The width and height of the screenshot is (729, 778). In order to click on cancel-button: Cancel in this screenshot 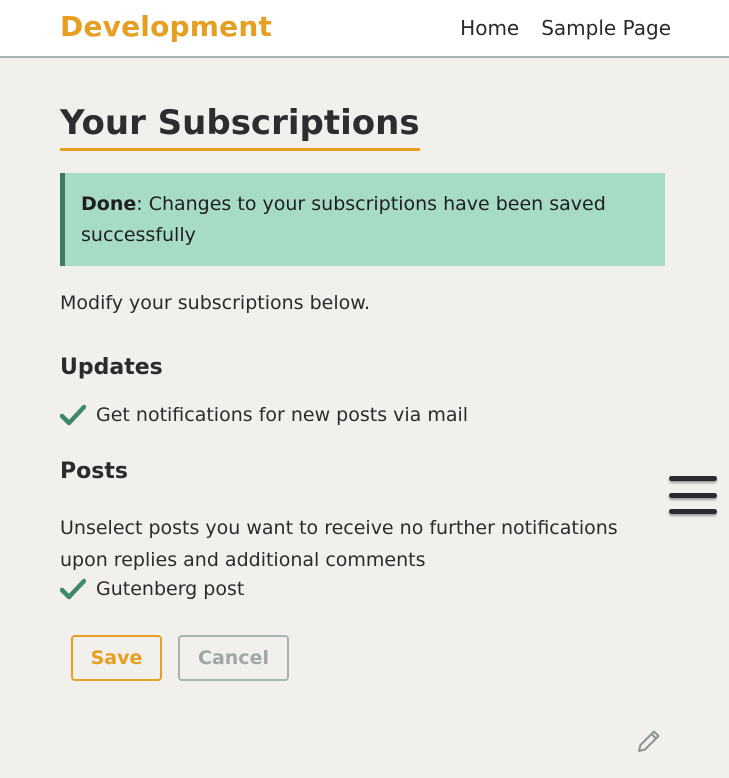, I will do `click(233, 658)`.